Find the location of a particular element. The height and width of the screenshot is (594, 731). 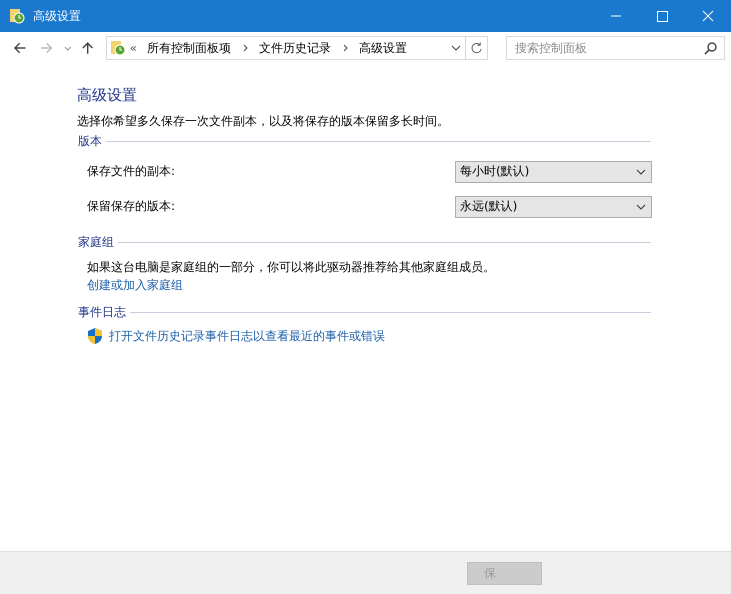

window-title: 高级设置 is located at coordinates (57, 16).